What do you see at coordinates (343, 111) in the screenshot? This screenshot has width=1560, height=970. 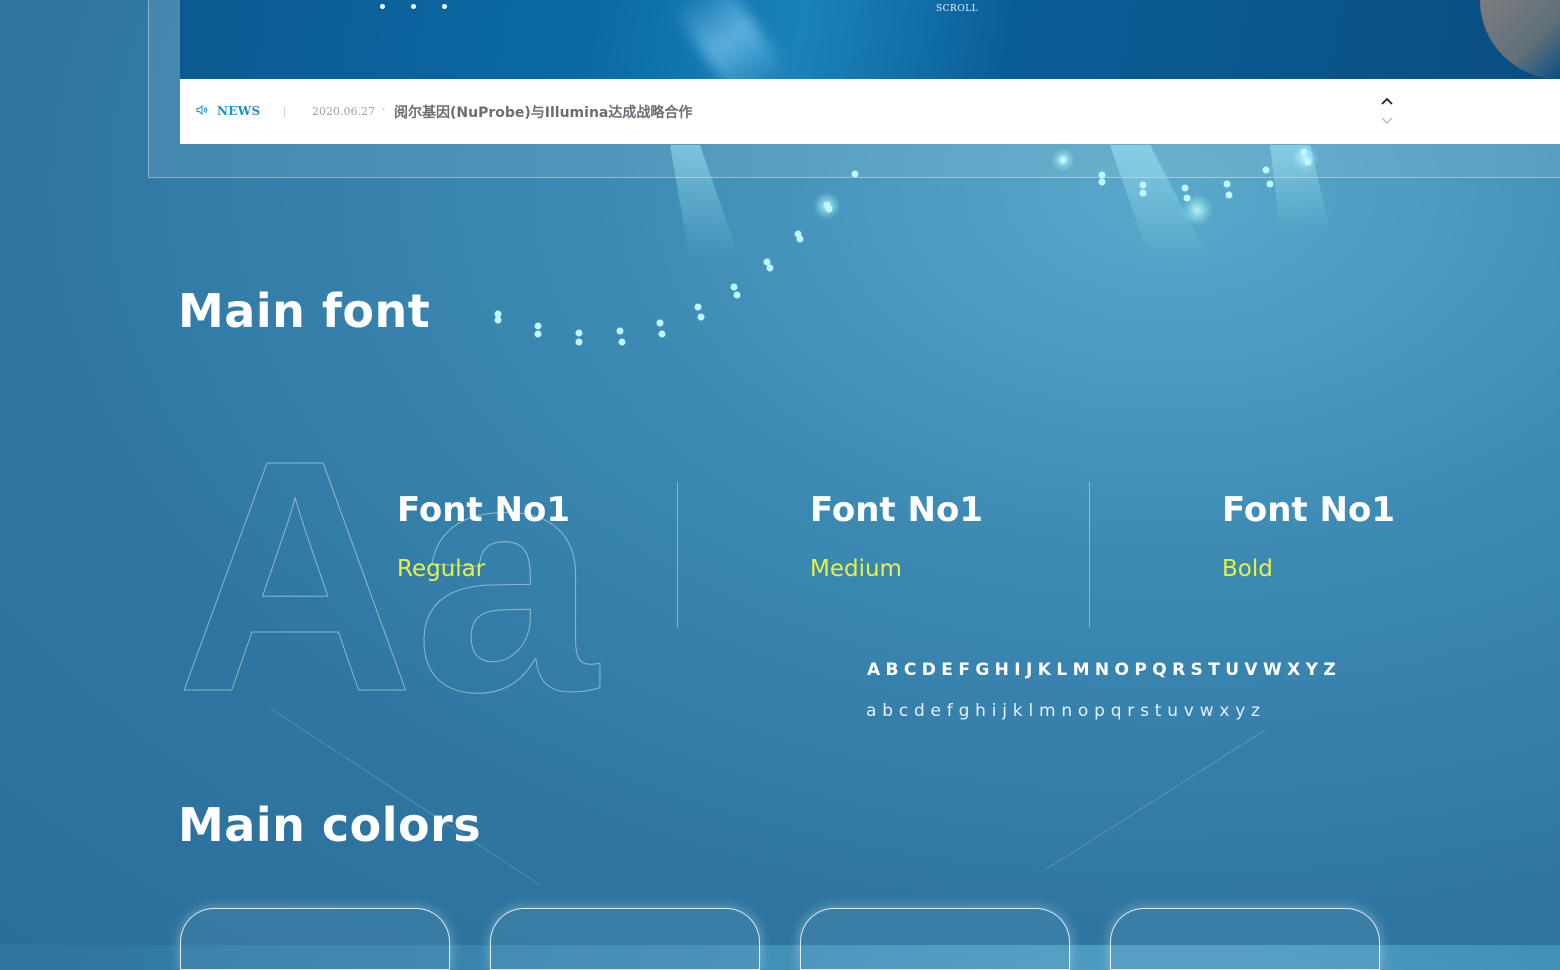 I see `news-date: 2020.06.27` at bounding box center [343, 111].